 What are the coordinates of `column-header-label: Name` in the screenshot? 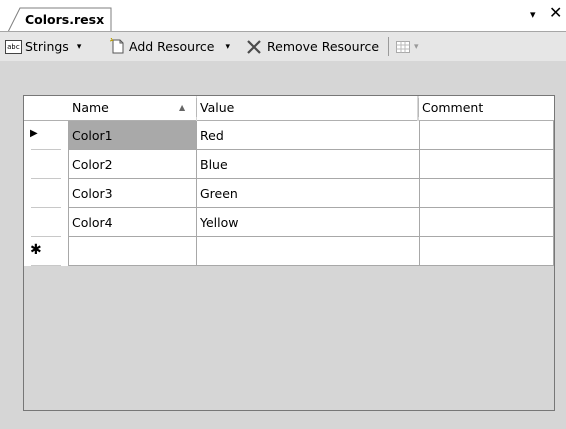 It's located at (90, 107).